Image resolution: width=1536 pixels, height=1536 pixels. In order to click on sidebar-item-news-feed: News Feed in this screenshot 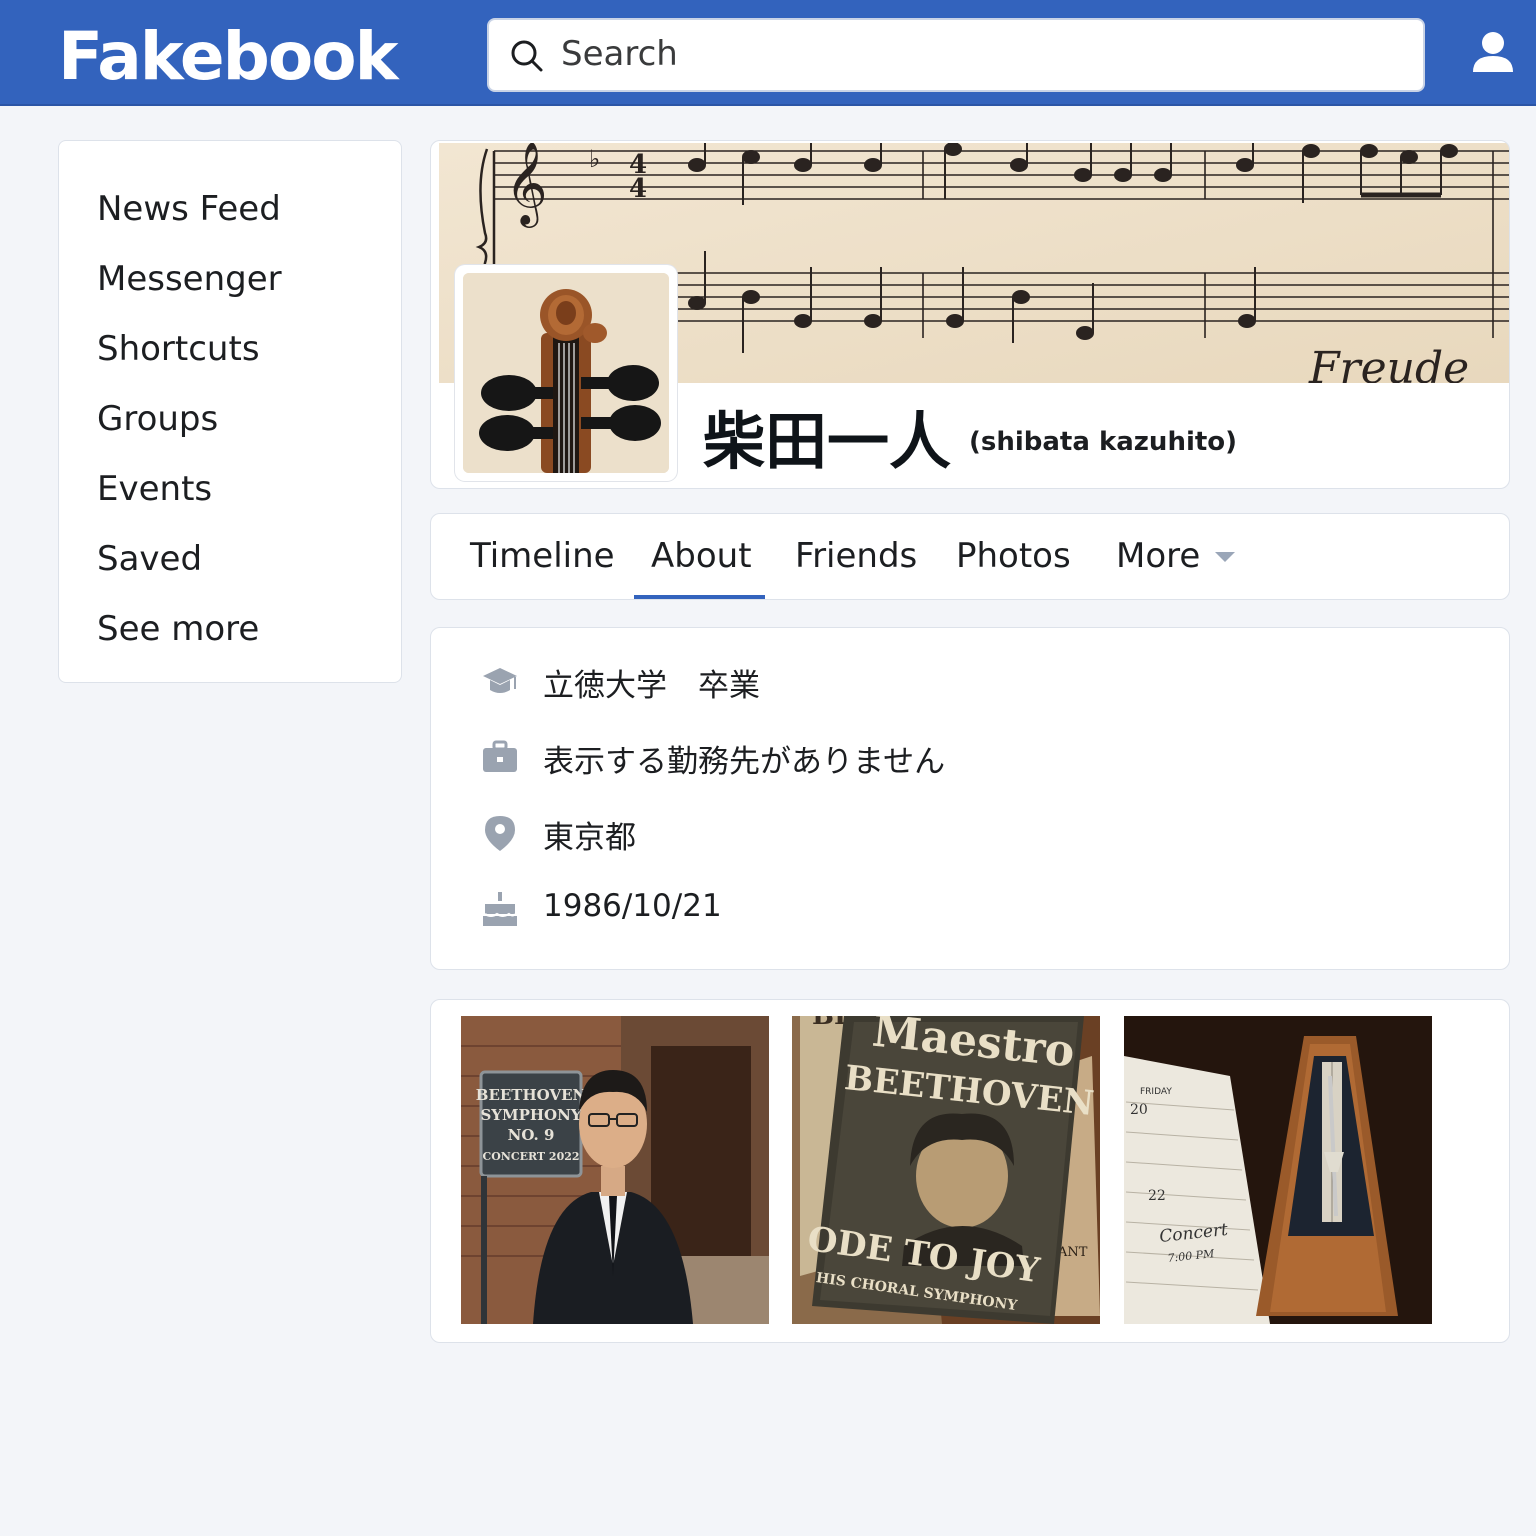, I will do `click(189, 209)`.